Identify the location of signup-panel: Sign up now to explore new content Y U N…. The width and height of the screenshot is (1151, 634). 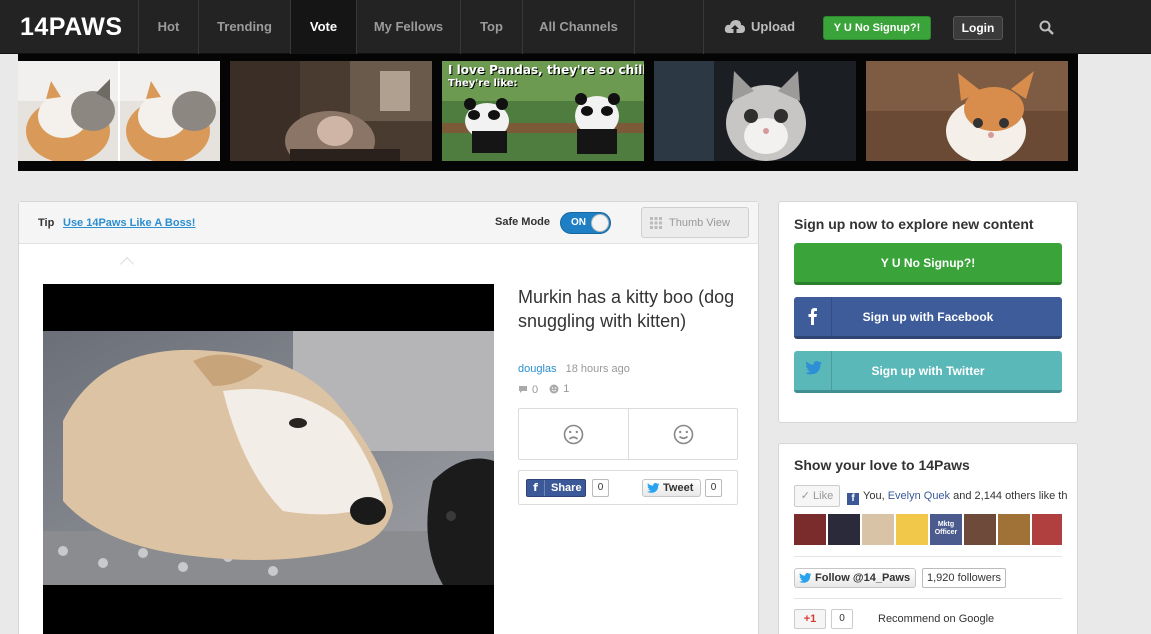
(928, 312).